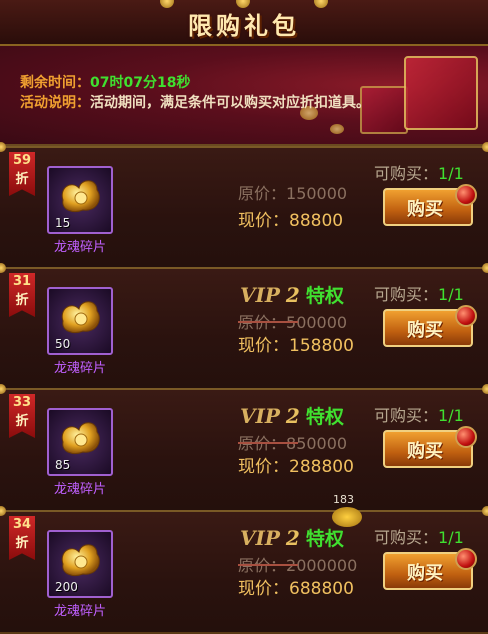 This screenshot has height=634, width=488. I want to click on coin-icon, so click(337, 129).